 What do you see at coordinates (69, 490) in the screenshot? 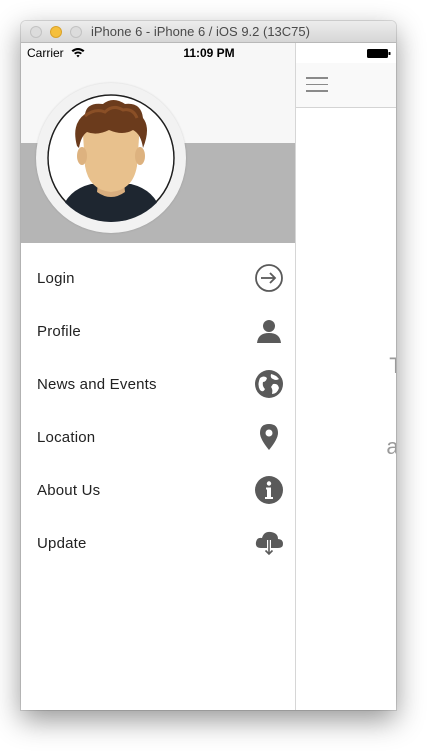
I see `menu-item-label: About Us` at bounding box center [69, 490].